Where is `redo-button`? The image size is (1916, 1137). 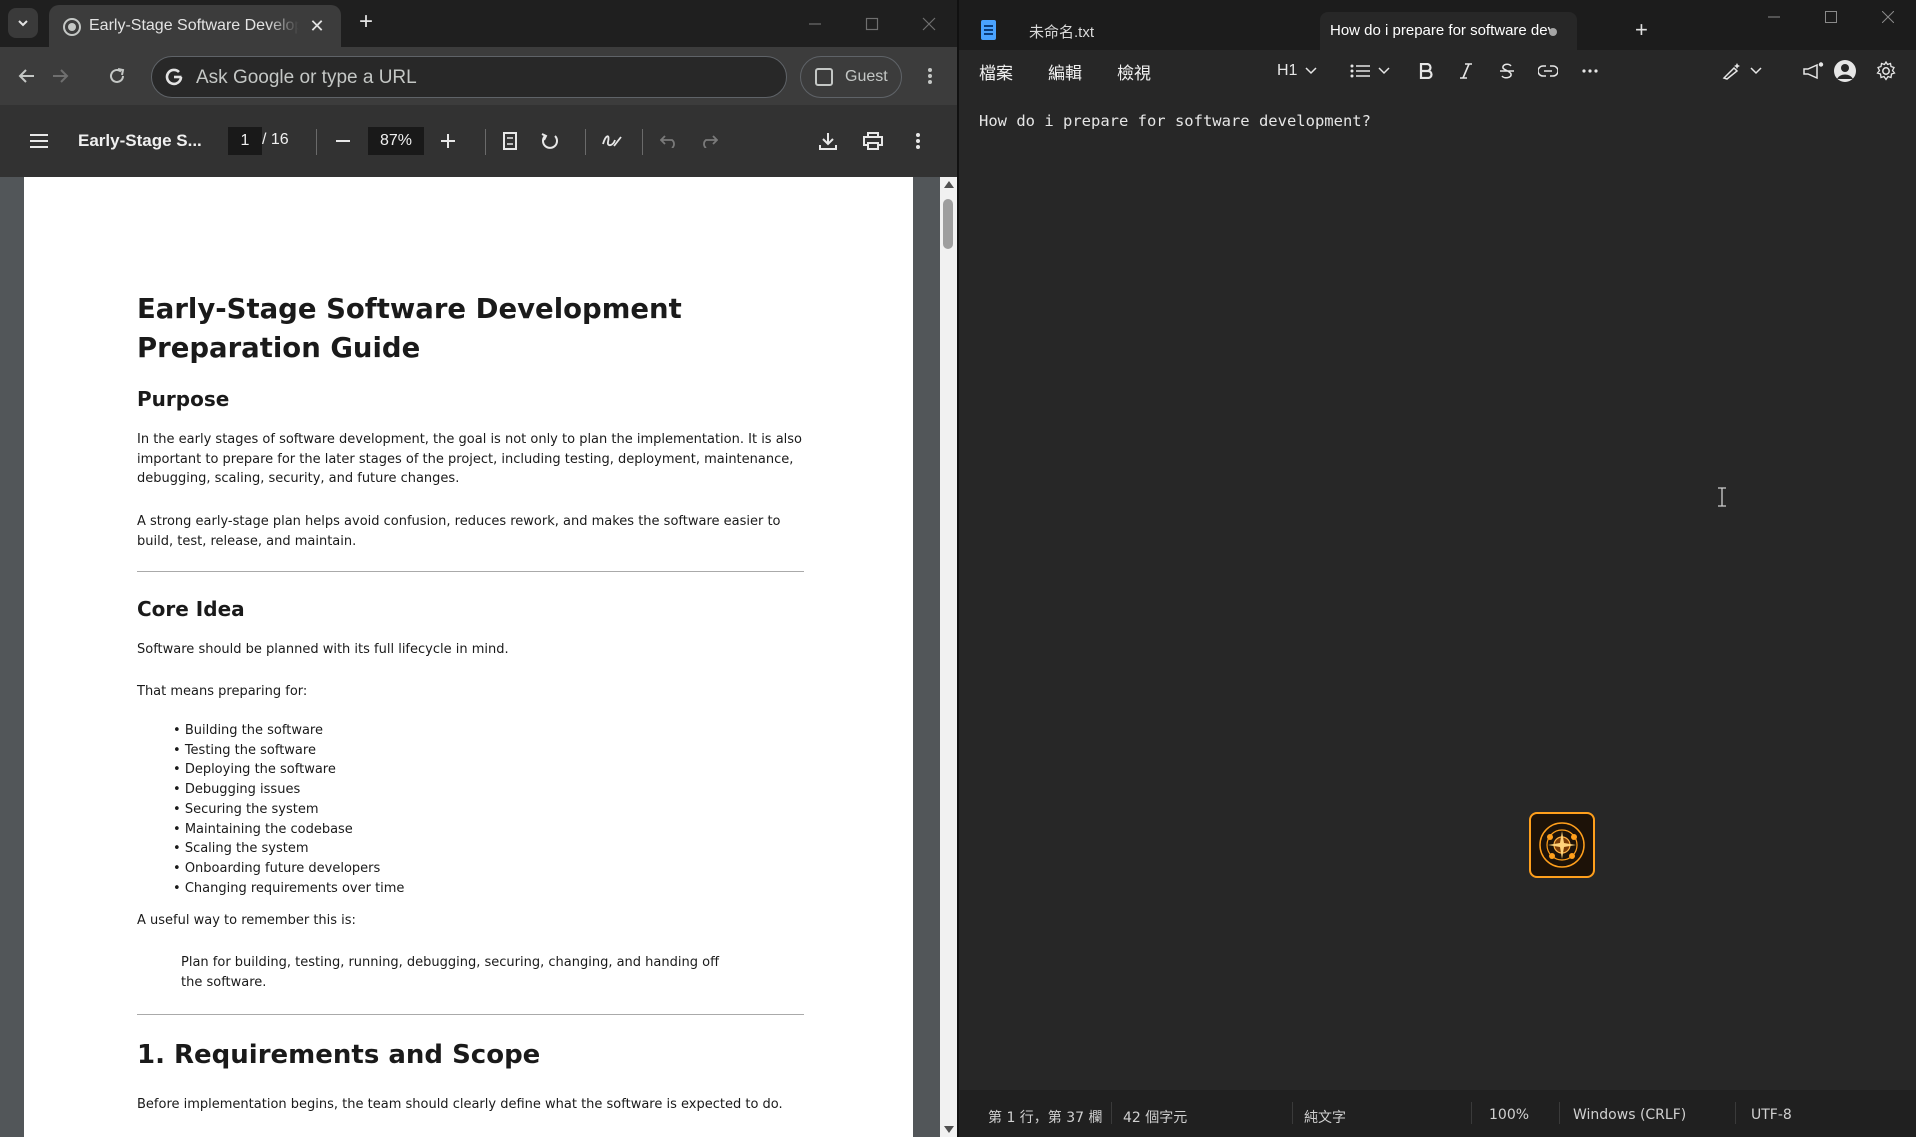 redo-button is located at coordinates (709, 141).